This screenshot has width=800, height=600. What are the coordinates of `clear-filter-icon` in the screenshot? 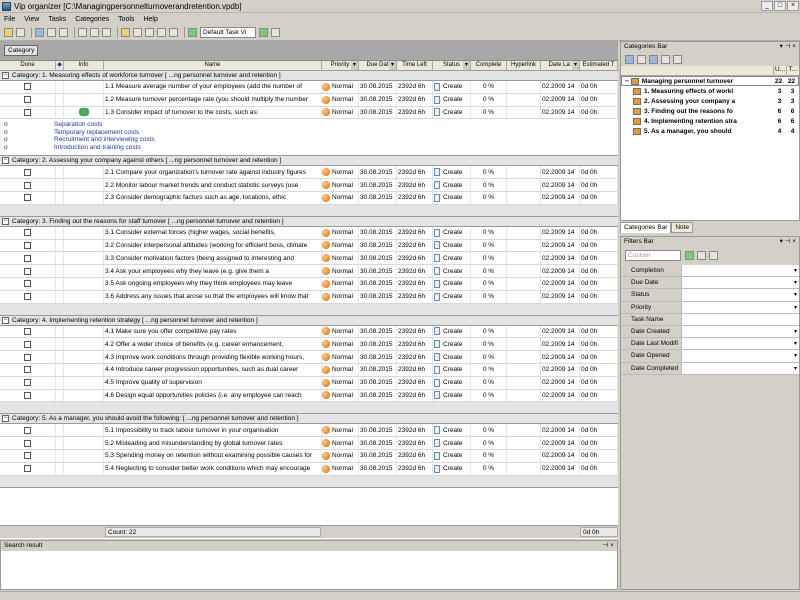 It's located at (701, 255).